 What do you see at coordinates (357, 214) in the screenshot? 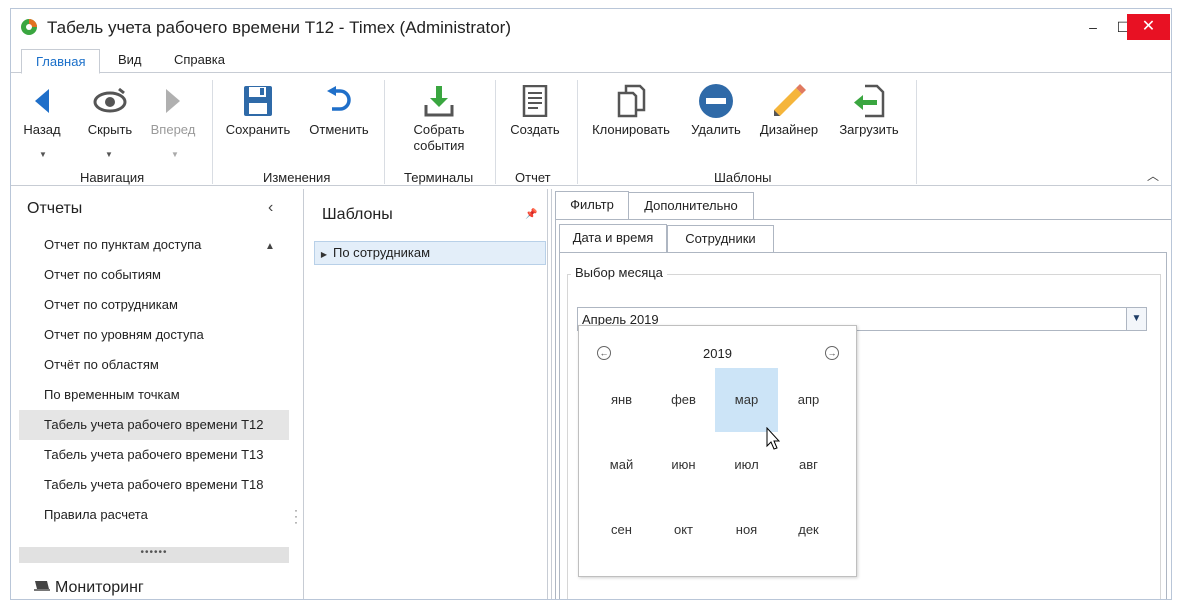
I see `templates-panel-title: Шаблоны` at bounding box center [357, 214].